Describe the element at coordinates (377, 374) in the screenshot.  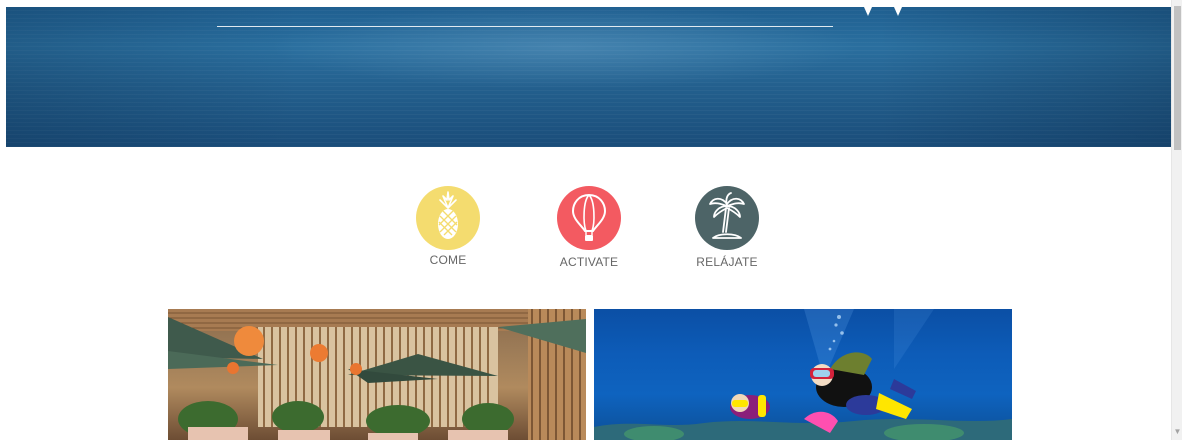
I see `restaurant-photo` at that location.